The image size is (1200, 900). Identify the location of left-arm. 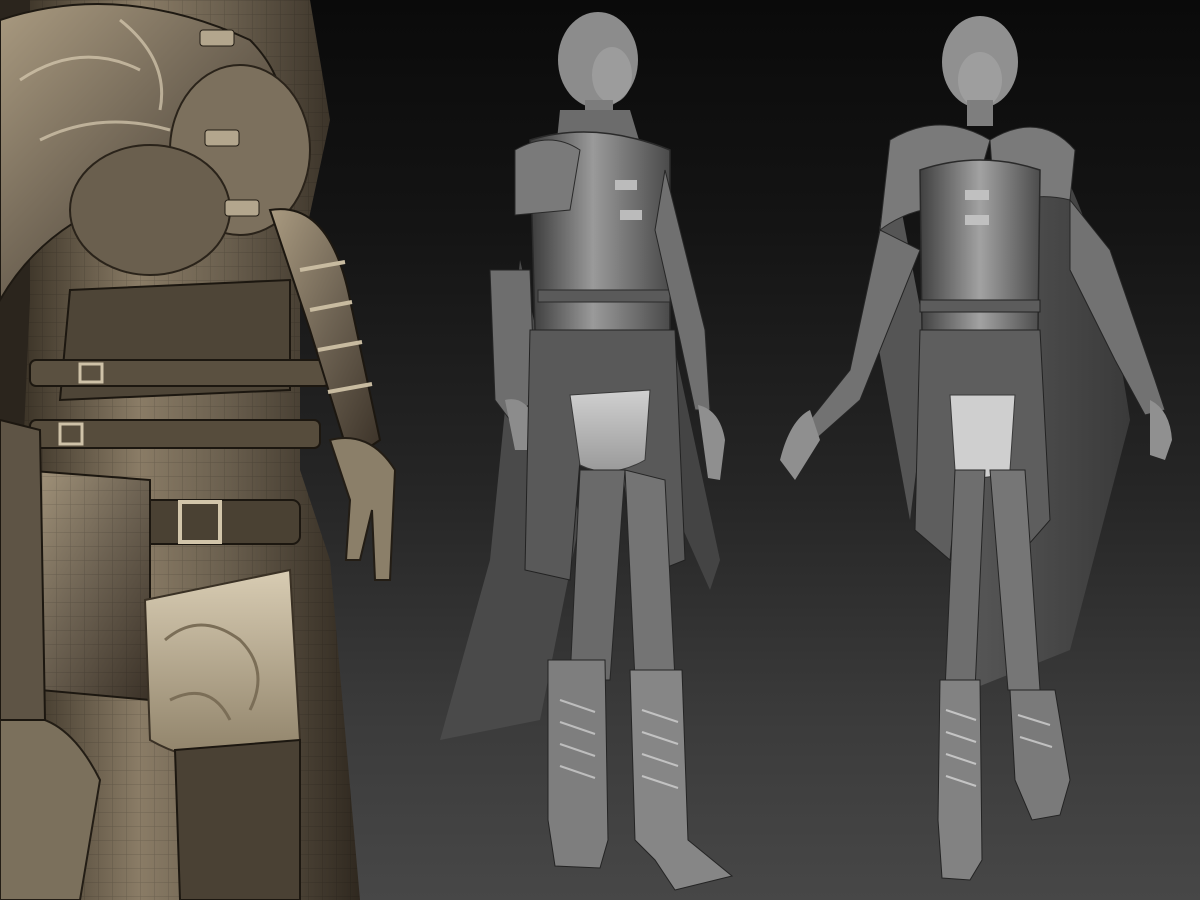
(23, 569).